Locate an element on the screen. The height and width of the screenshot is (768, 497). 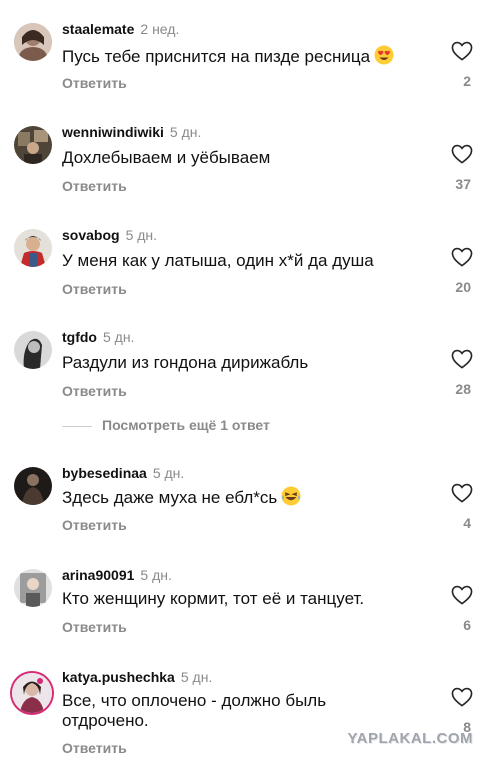
replies-divider is located at coordinates (77, 426).